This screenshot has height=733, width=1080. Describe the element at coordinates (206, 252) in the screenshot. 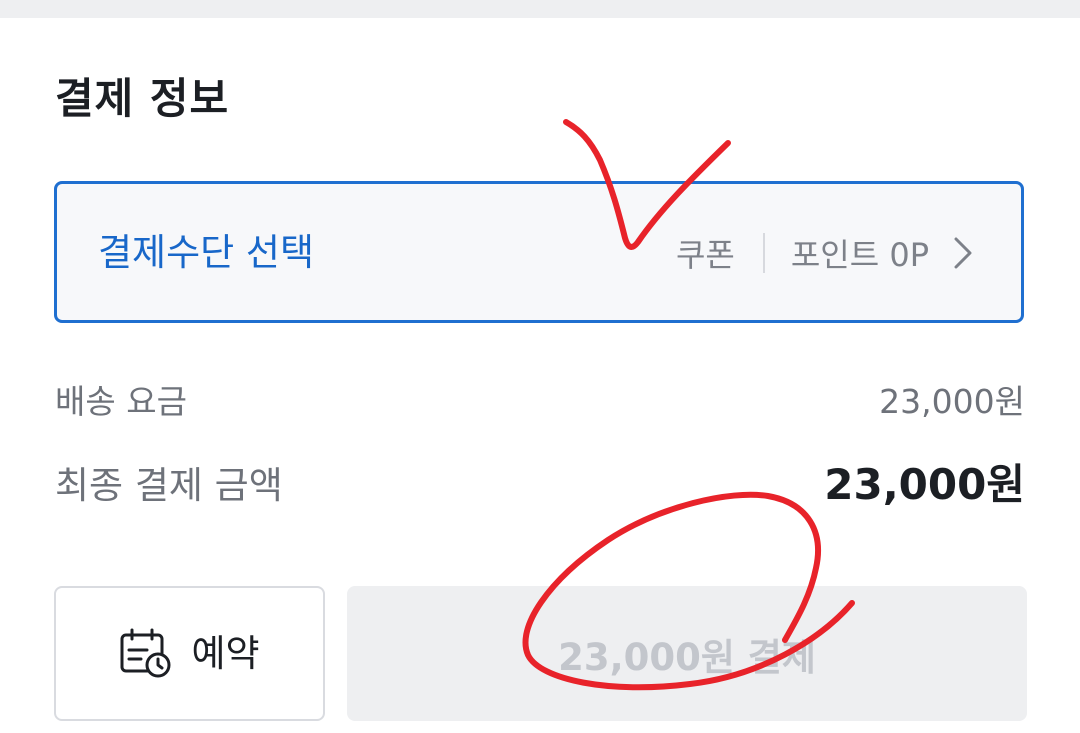

I see `payment-method-label: 결제수단 선택` at that location.